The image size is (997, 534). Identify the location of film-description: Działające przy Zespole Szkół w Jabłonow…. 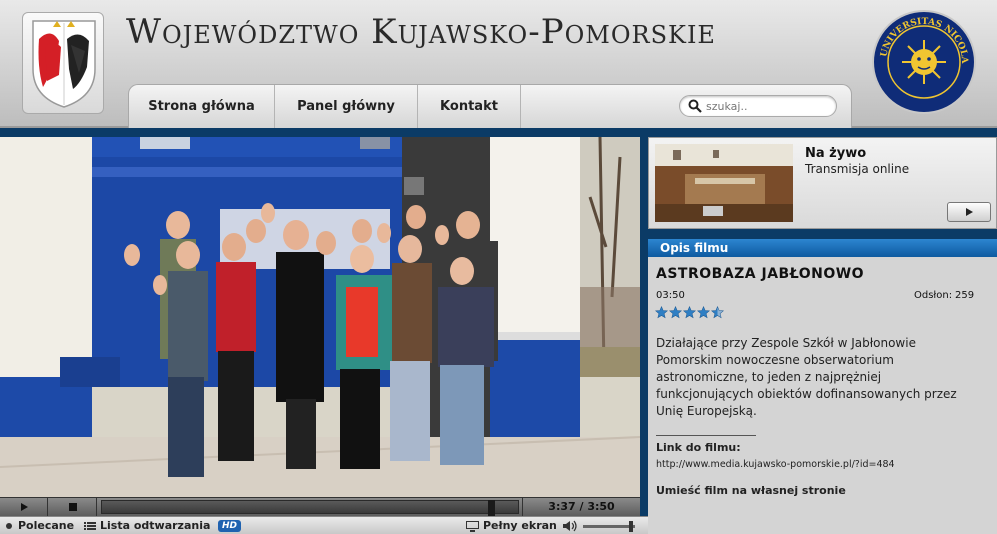
(806, 377).